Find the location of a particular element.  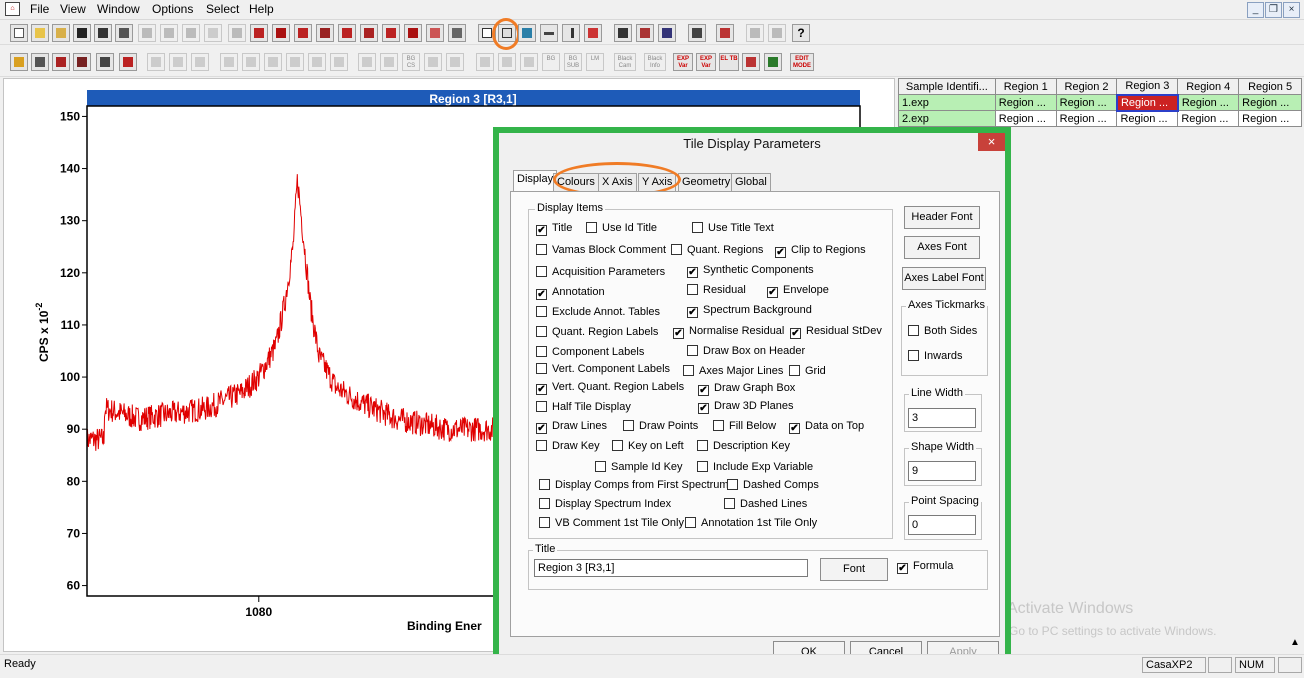

chk-axes-major-lines: Axes Major Lines is located at coordinates (733, 371).